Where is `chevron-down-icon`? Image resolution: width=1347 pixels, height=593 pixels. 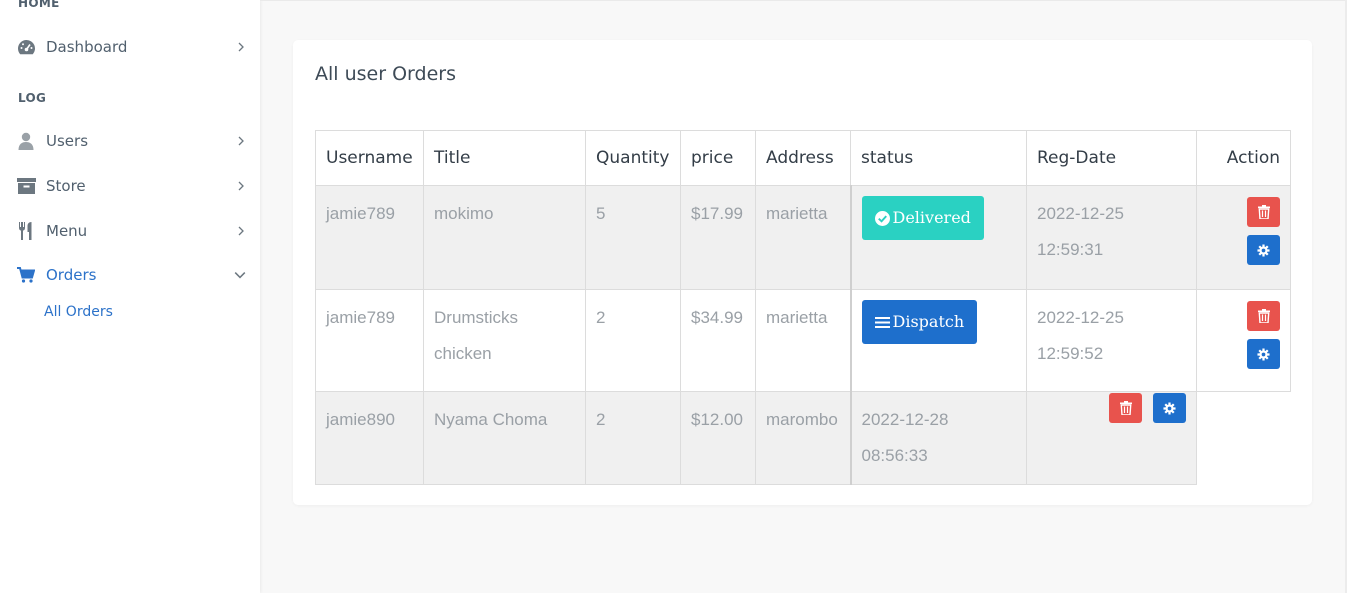 chevron-down-icon is located at coordinates (240, 275).